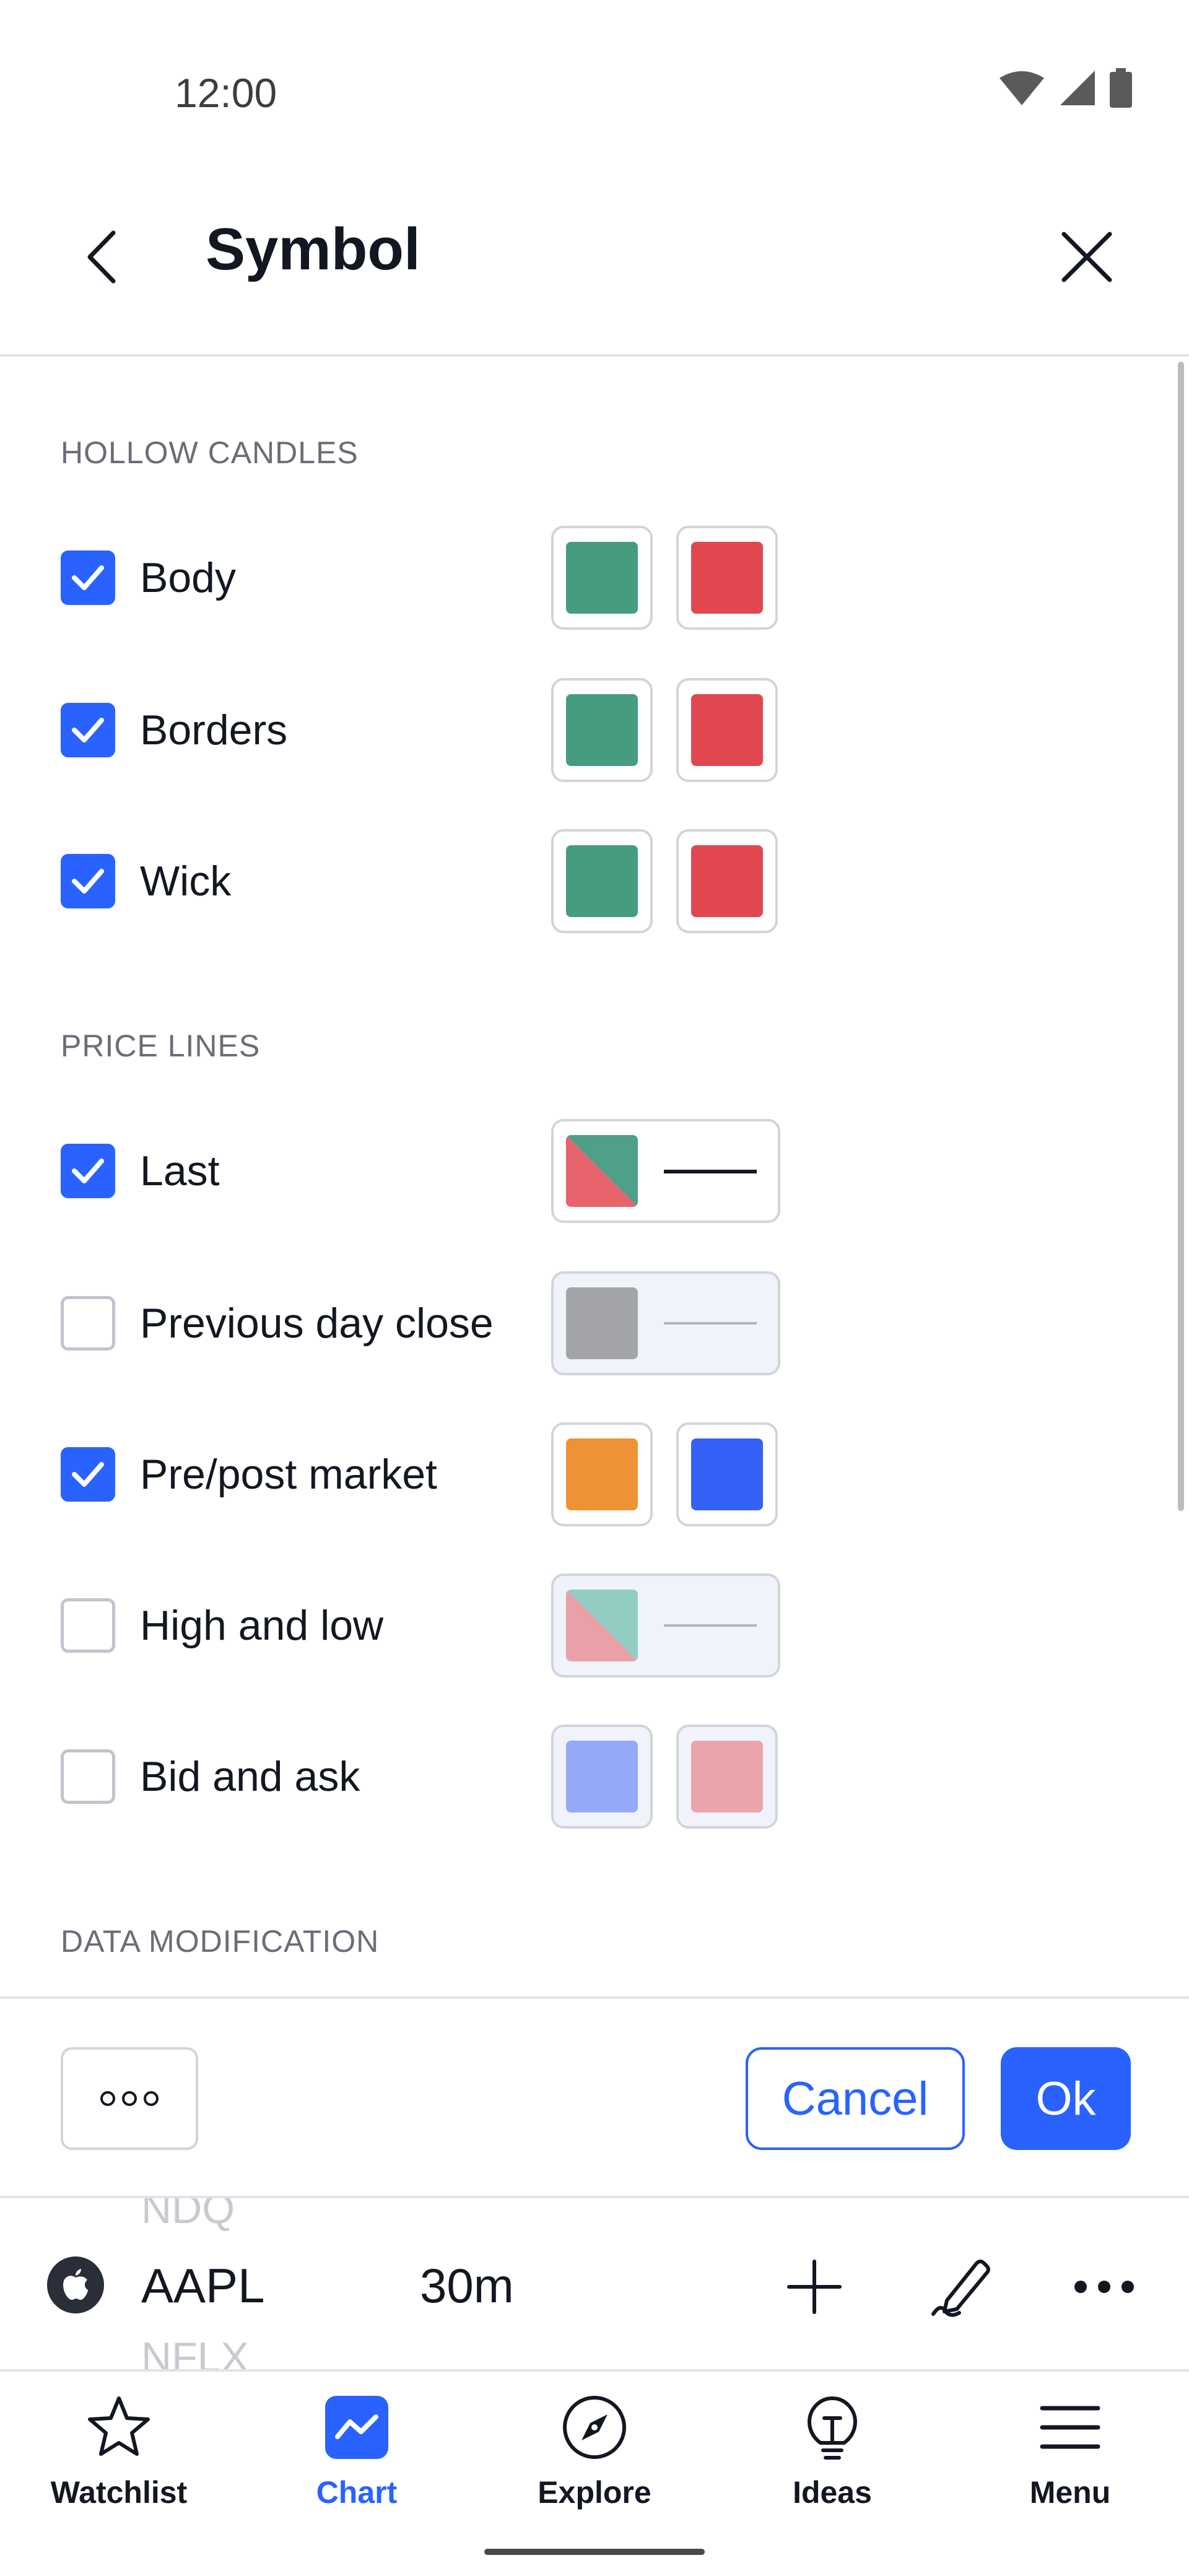 Image resolution: width=1189 pixels, height=2576 pixels. What do you see at coordinates (1077, 88) in the screenshot?
I see `cellular-signal-icon` at bounding box center [1077, 88].